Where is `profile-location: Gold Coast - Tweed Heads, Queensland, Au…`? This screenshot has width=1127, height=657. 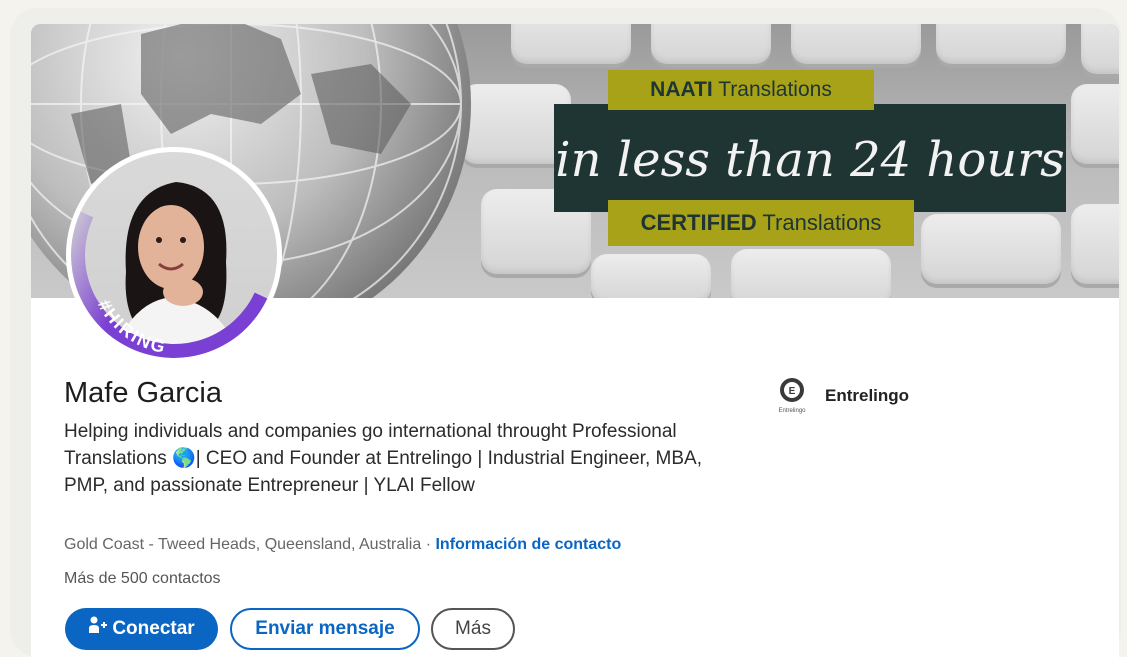
profile-location: Gold Coast - Tweed Heads, Queensland, Au… is located at coordinates (342, 545).